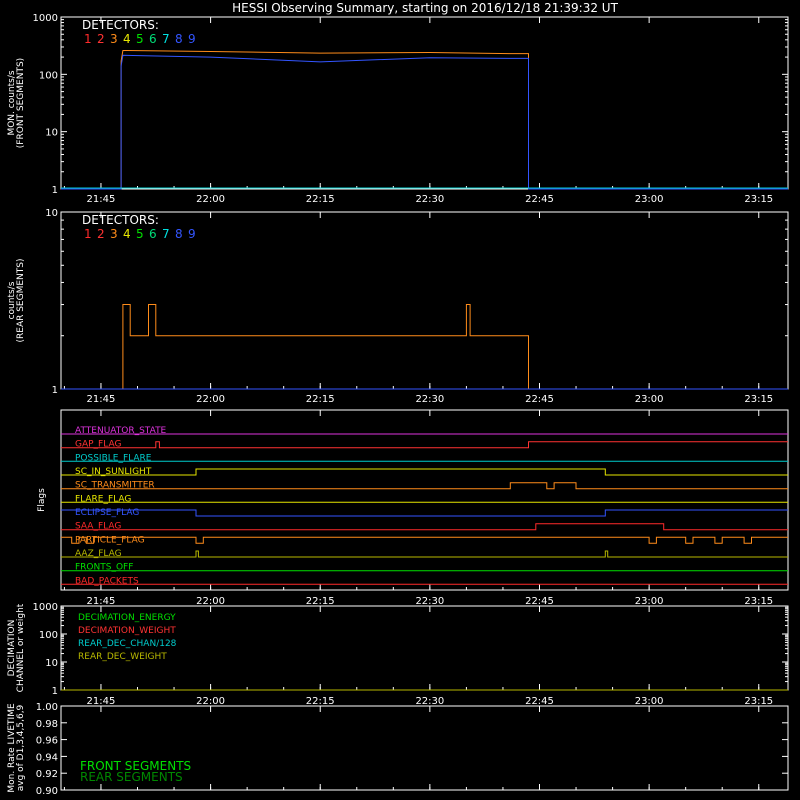 The width and height of the screenshot is (800, 800). I want to click on livetime-panel-ylabel-1: avg of D1,3,4,5,6,9, so click(21, 747).